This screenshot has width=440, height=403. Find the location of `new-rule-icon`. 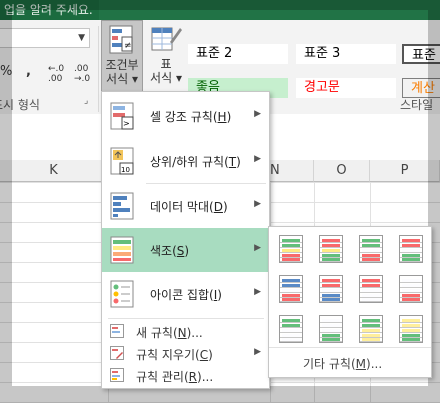

new-rule-icon is located at coordinates (117, 331).